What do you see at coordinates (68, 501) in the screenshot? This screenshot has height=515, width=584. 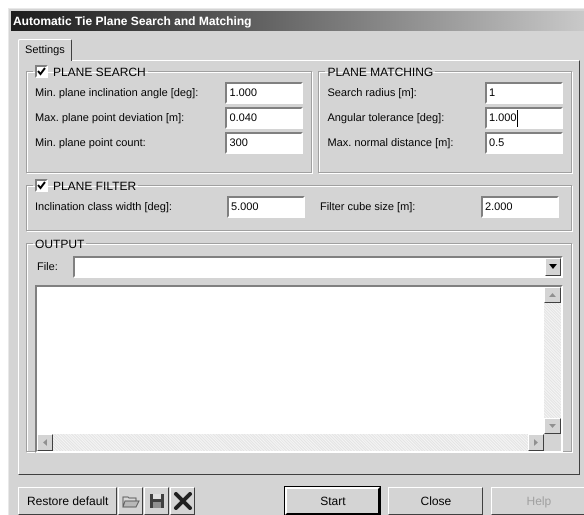 I see `restore-default-button: Restore default` at bounding box center [68, 501].